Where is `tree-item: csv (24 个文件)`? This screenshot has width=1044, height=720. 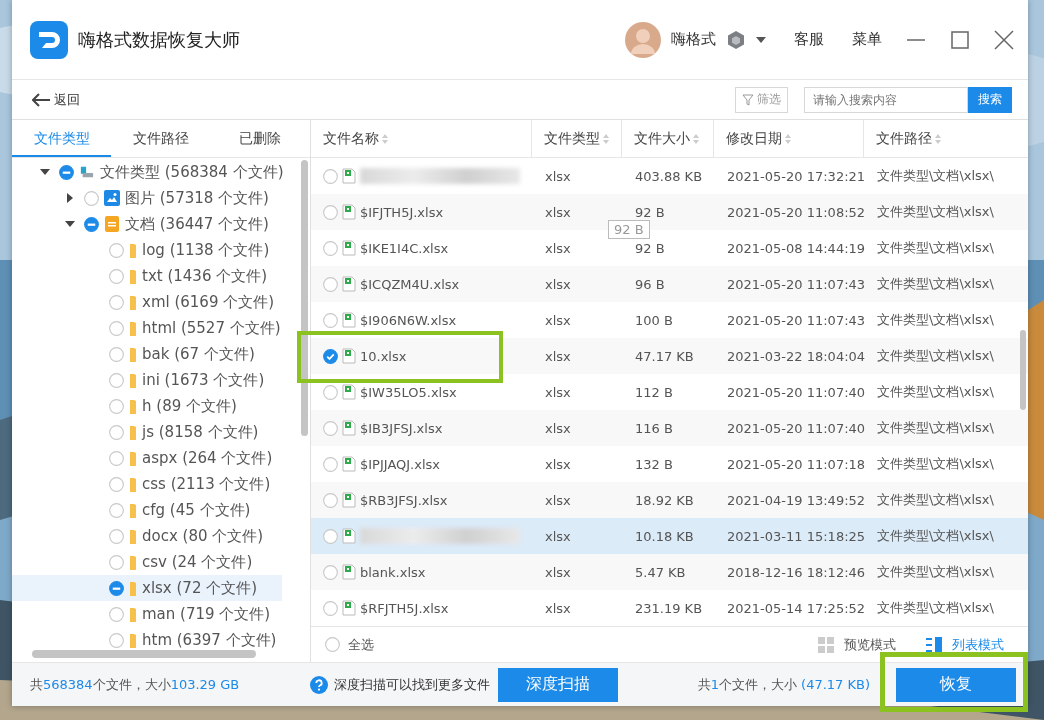
tree-item: csv (24 个文件) is located at coordinates (147, 562).